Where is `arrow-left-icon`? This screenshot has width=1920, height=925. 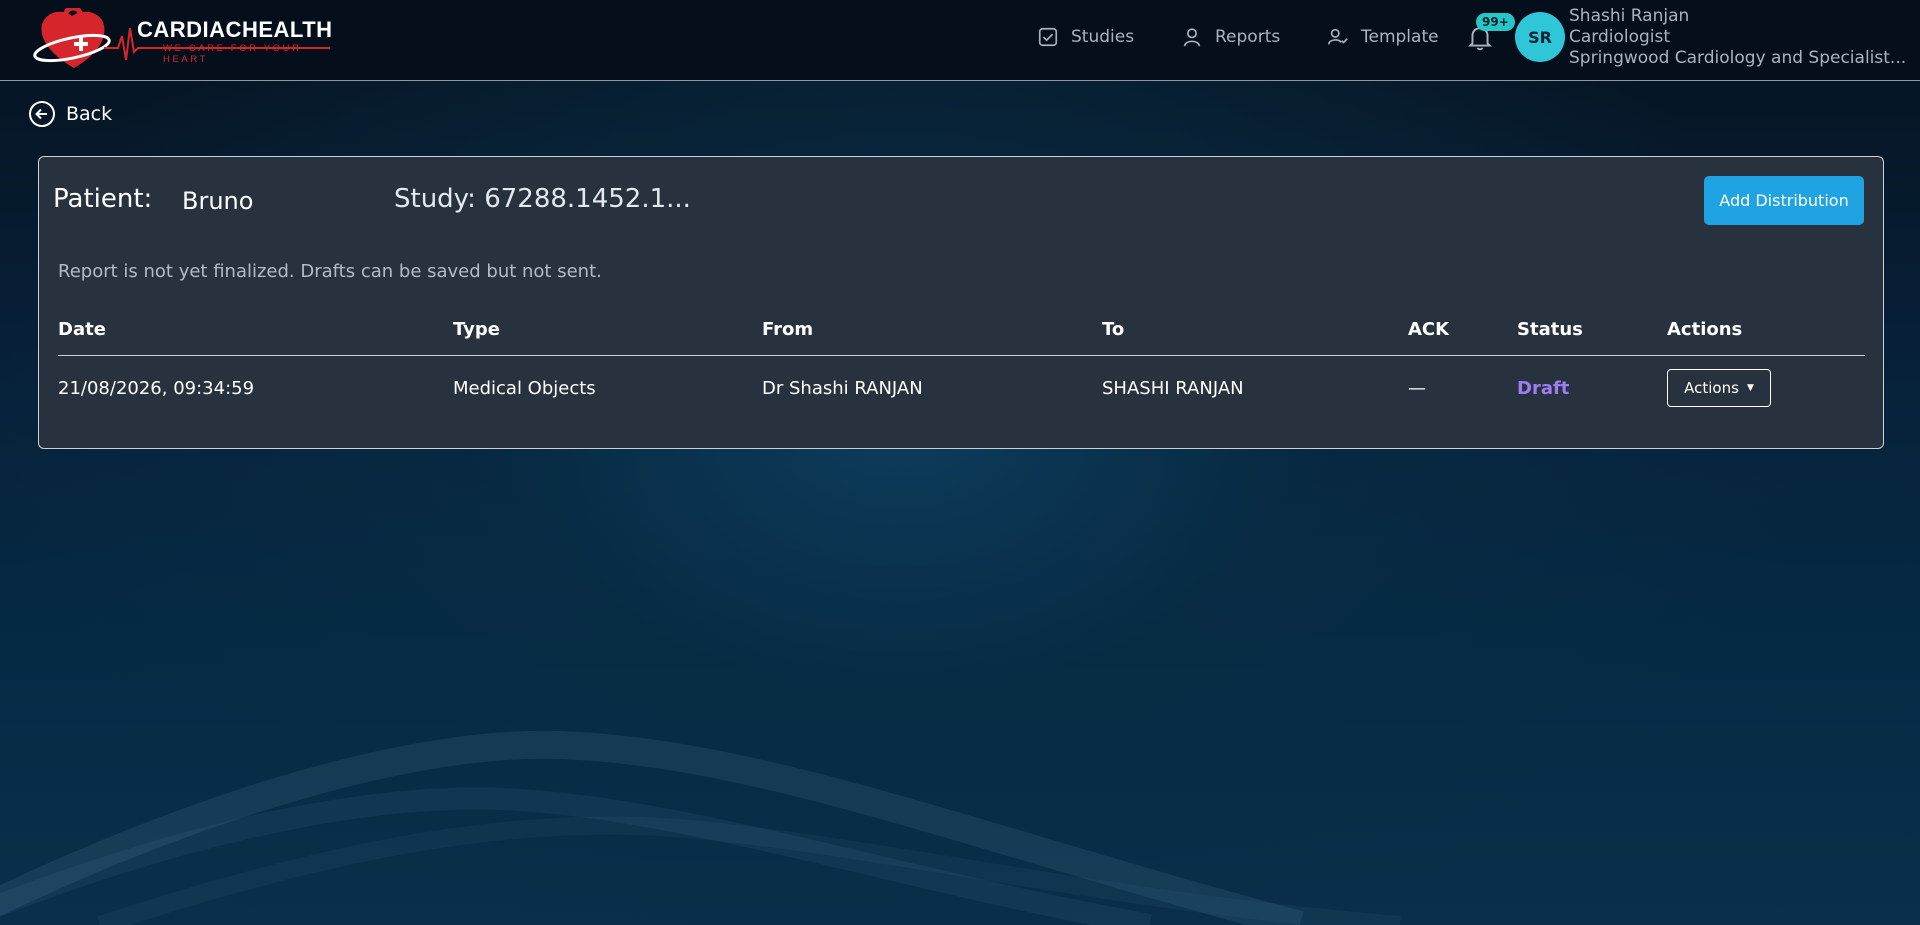
arrow-left-icon is located at coordinates (42, 114).